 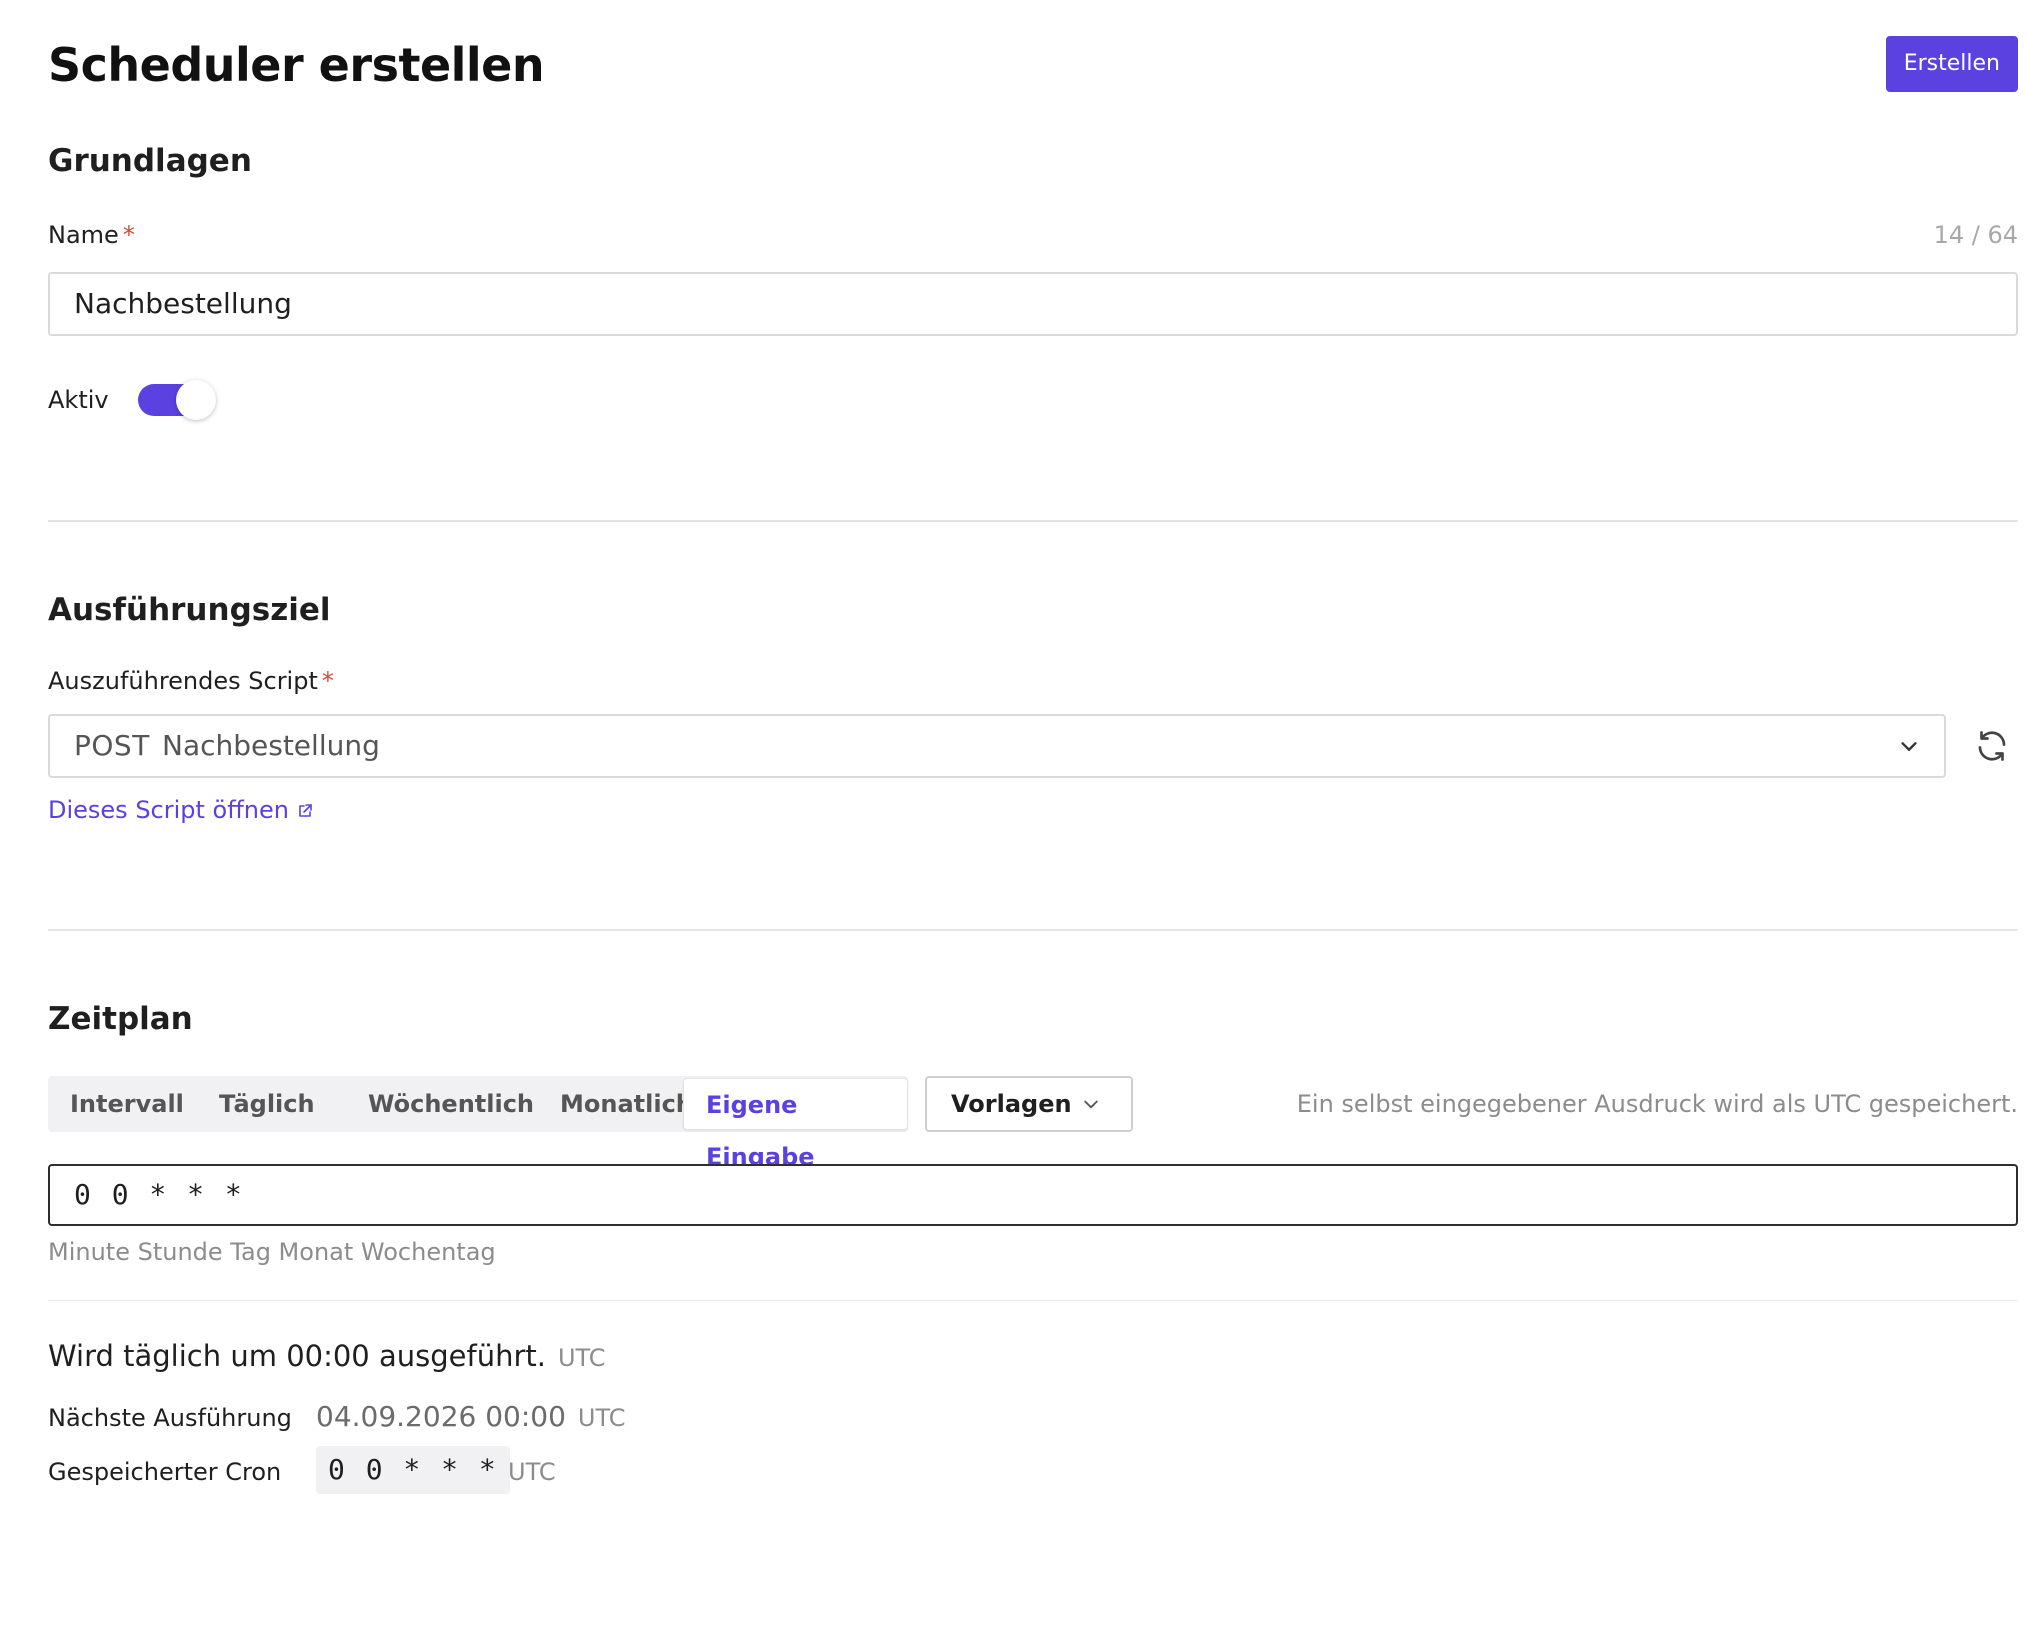 What do you see at coordinates (272, 1252) in the screenshot?
I see `cron-fields-hint: Minute Stunde Tag Monat Wochentag` at bounding box center [272, 1252].